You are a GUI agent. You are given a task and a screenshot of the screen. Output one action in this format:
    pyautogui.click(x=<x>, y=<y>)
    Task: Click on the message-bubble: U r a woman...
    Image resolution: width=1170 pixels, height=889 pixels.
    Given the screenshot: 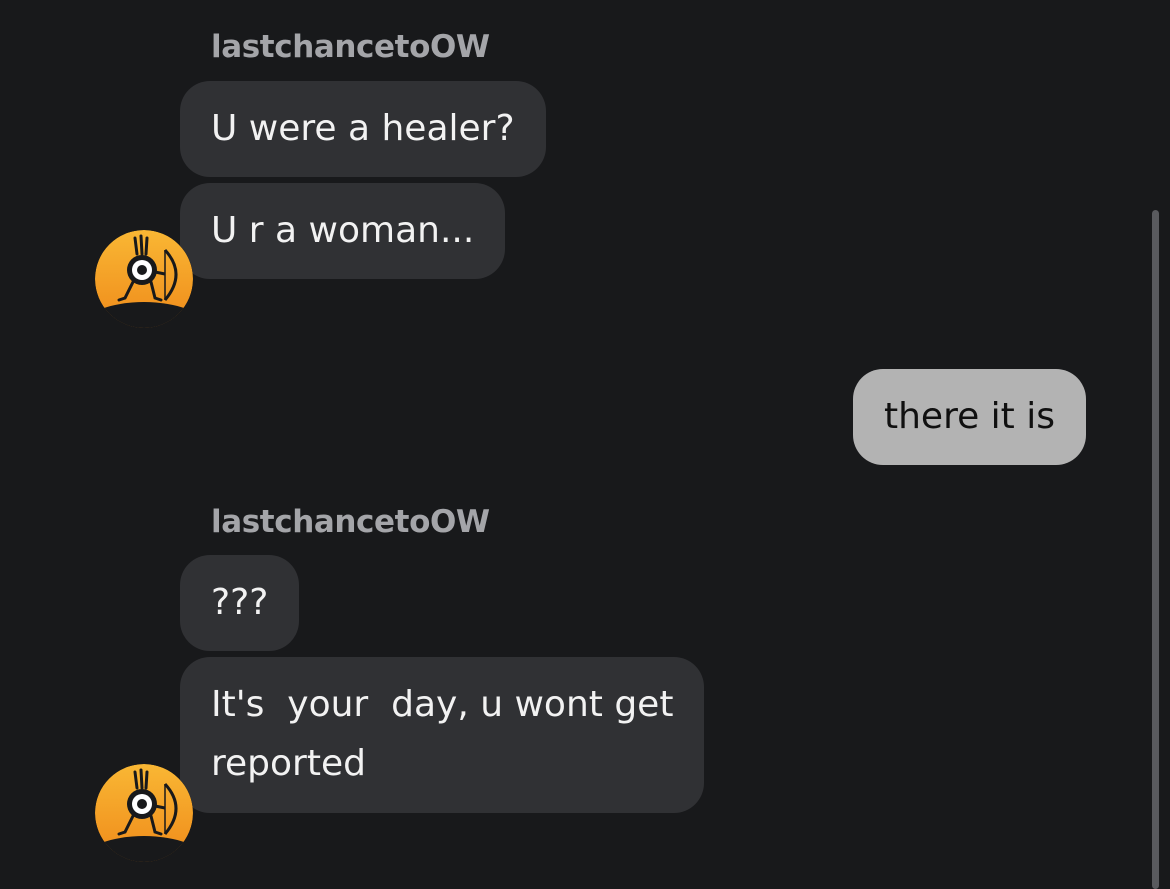 What is the action you would take?
    pyautogui.click(x=343, y=231)
    